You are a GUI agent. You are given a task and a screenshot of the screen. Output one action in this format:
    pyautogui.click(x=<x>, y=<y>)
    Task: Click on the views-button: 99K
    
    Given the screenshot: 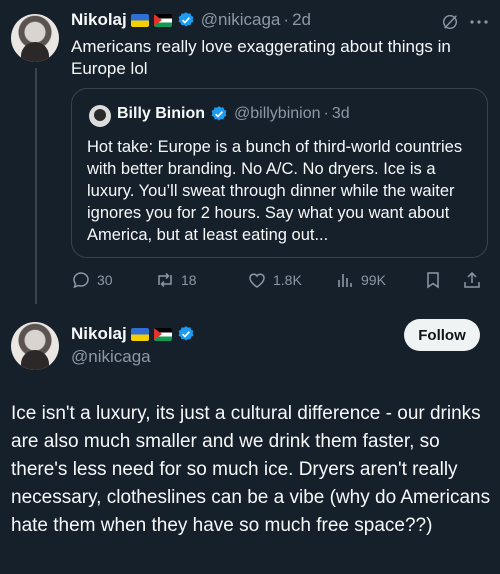 What is the action you would take?
    pyautogui.click(x=360, y=280)
    